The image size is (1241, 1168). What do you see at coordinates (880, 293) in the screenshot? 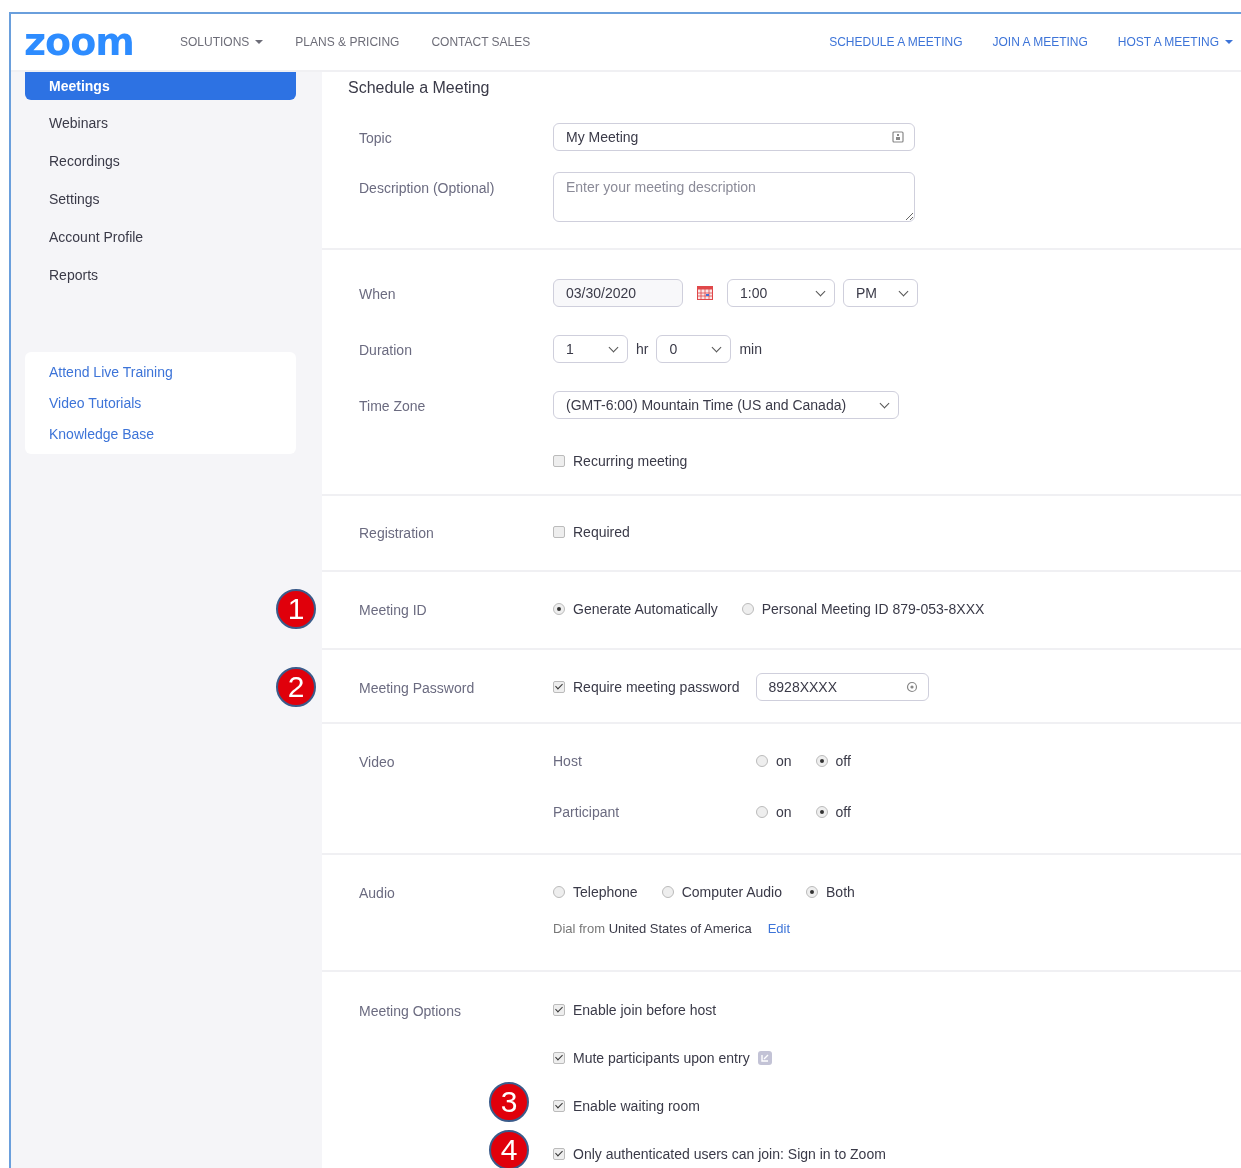
I see `ampm-select: PM` at bounding box center [880, 293].